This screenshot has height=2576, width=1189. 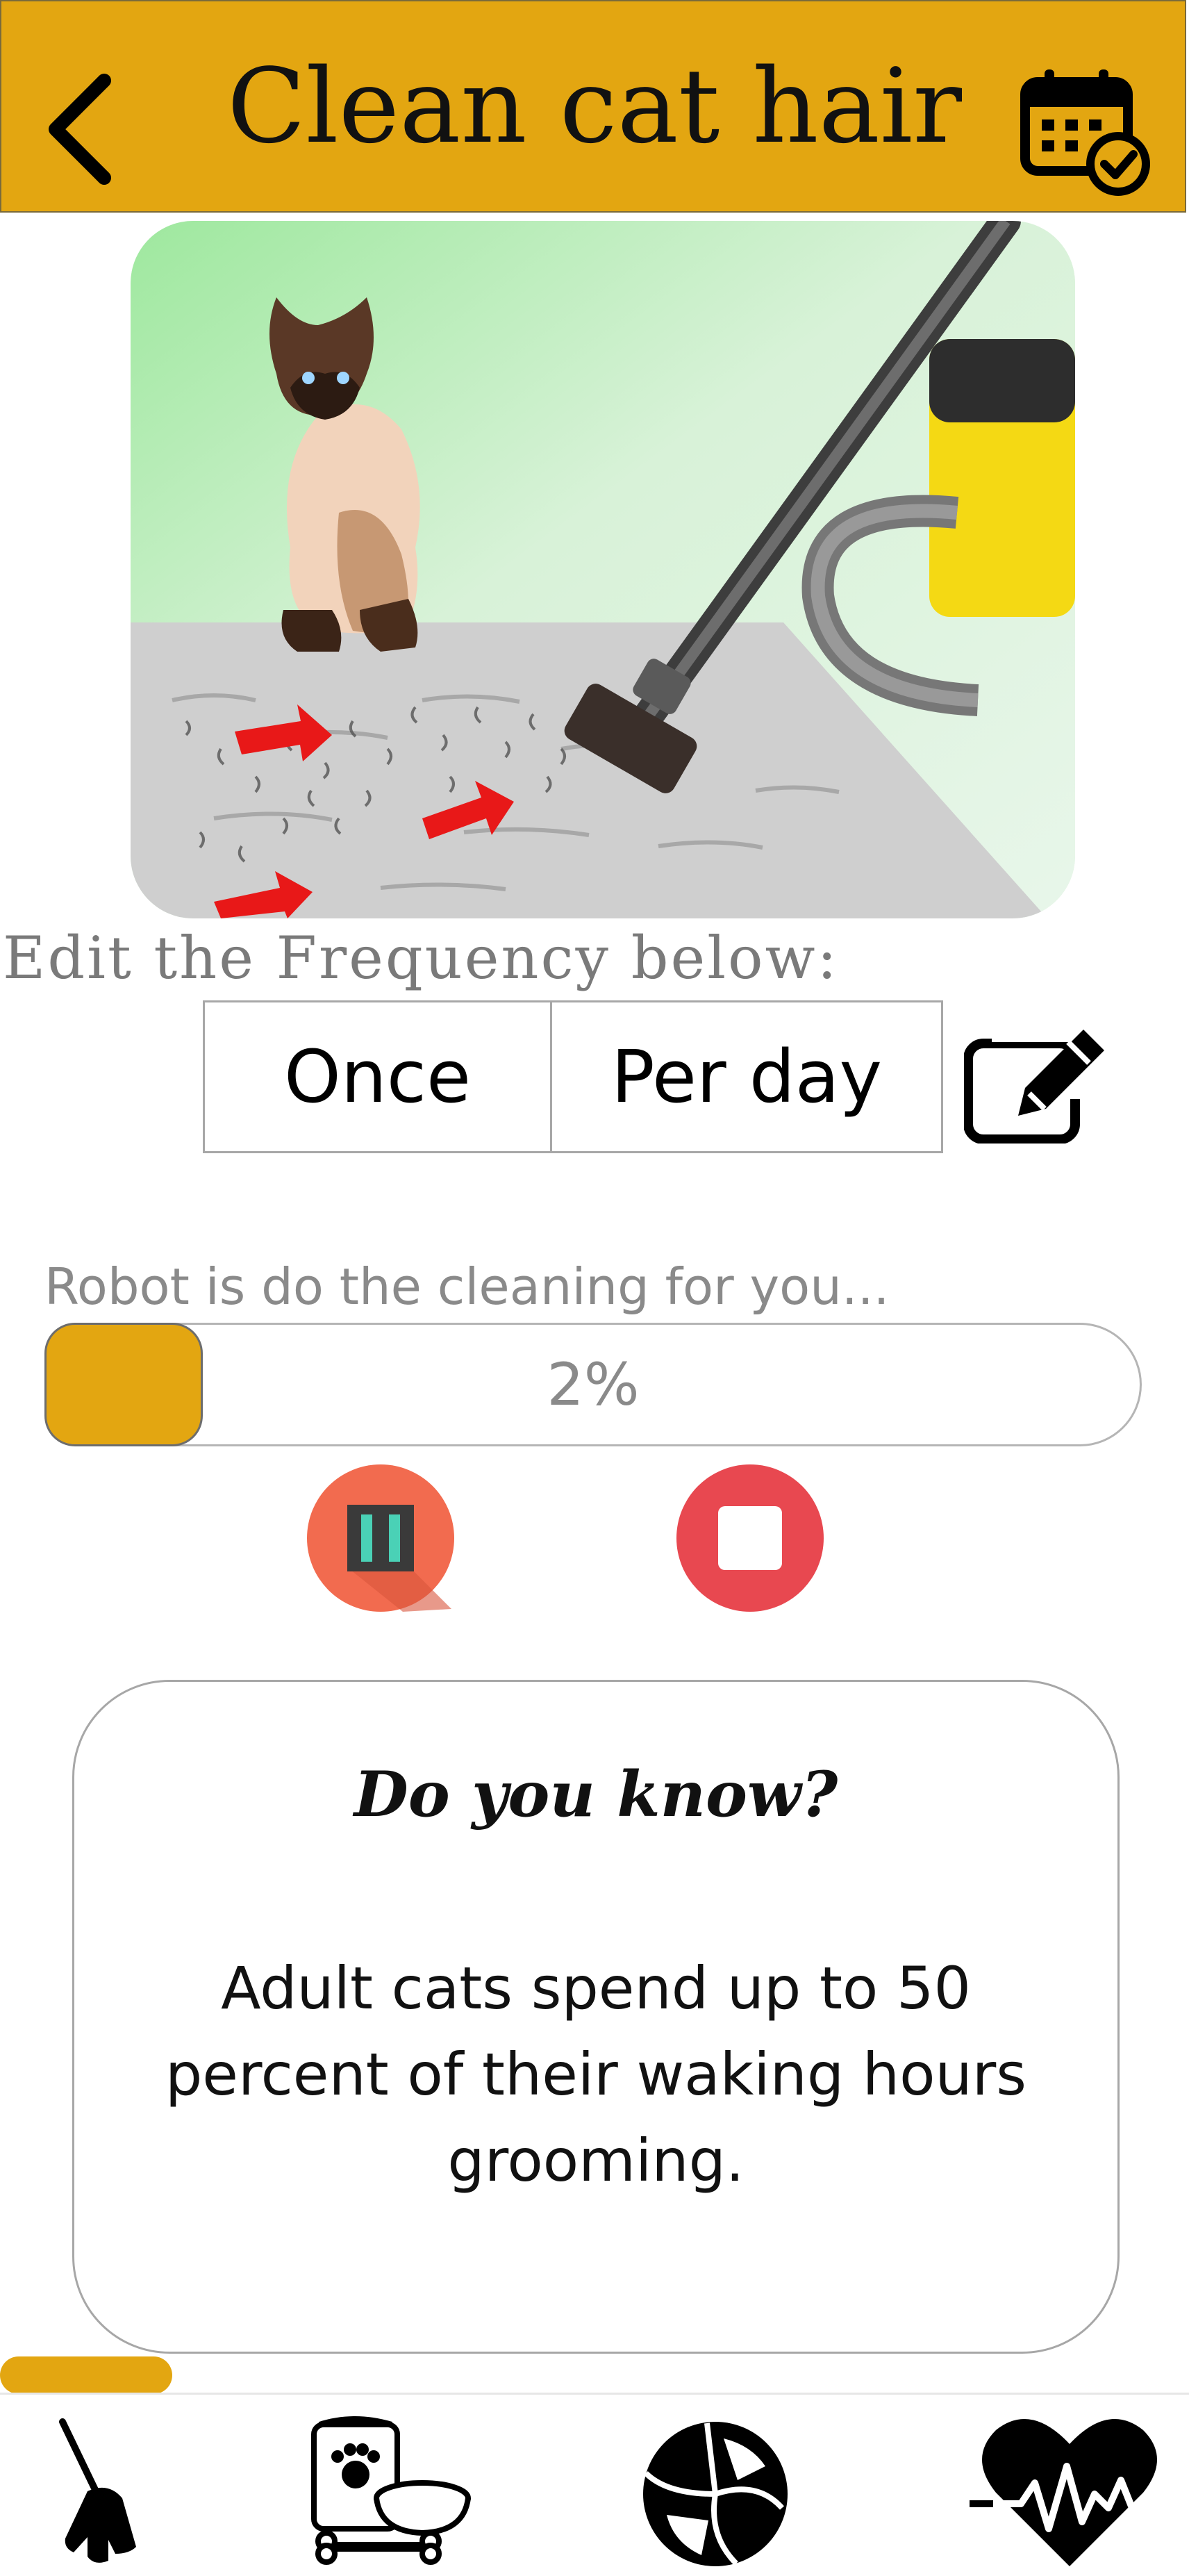 What do you see at coordinates (596, 1795) in the screenshot?
I see `fact-title: Do you know?` at bounding box center [596, 1795].